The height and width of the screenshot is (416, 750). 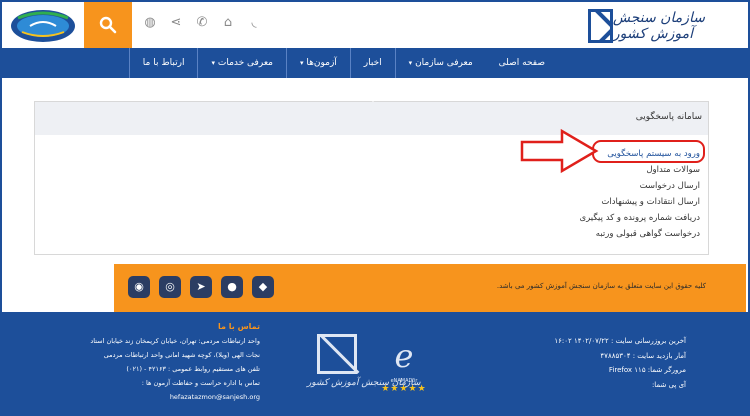 I want to click on top-icon-bar: ◍ ⋖ ✆ ⌂ ◟, so click(x=202, y=25).